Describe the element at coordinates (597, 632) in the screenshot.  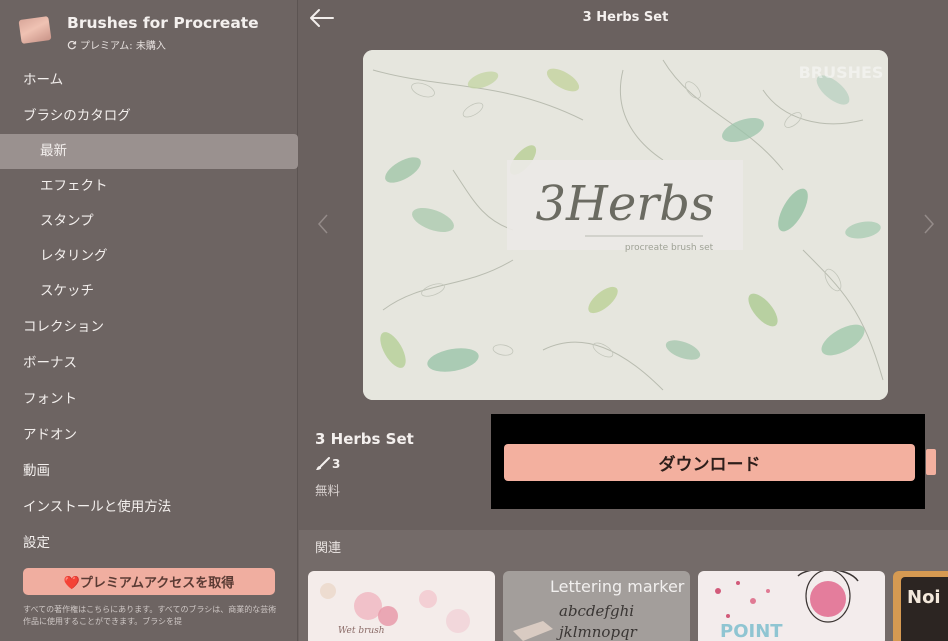
I see `thumb-letters-row2: jklmnopqr` at that location.